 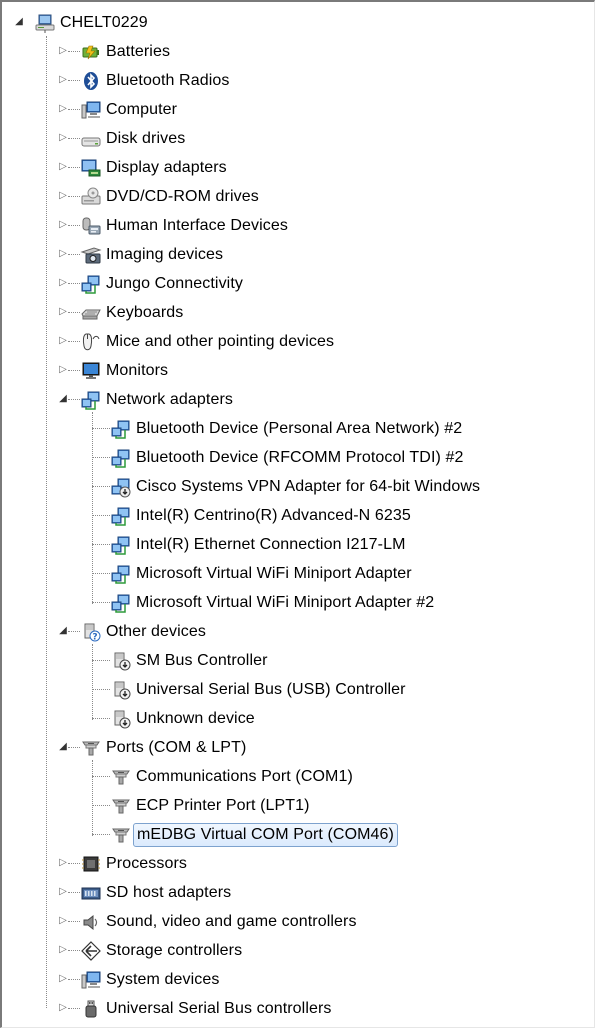 What do you see at coordinates (91, 342) in the screenshot?
I see `mouse-icon` at bounding box center [91, 342].